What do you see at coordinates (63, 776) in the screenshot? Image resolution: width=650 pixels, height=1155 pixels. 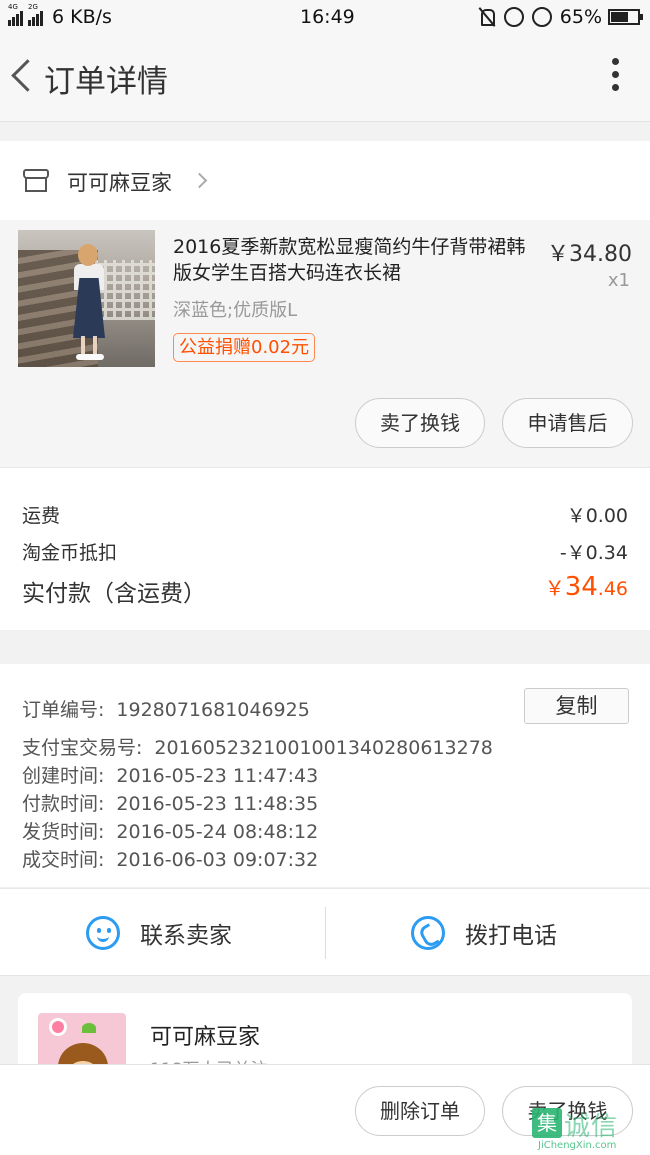 I see `created-label: 创建时间:` at bounding box center [63, 776].